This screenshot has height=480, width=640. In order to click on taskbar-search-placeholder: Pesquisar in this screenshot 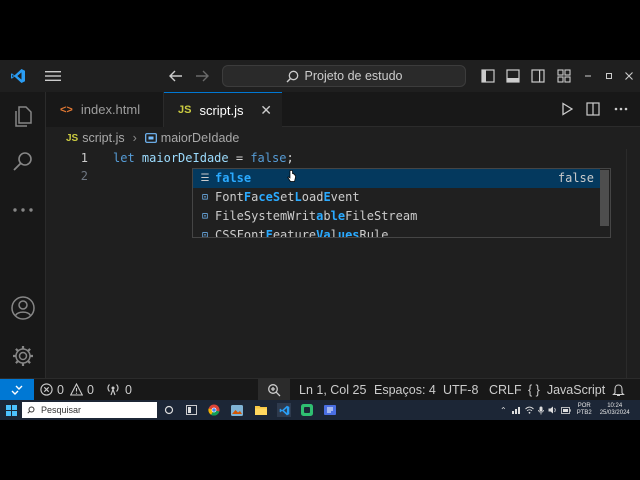, I will do `click(61, 410)`.